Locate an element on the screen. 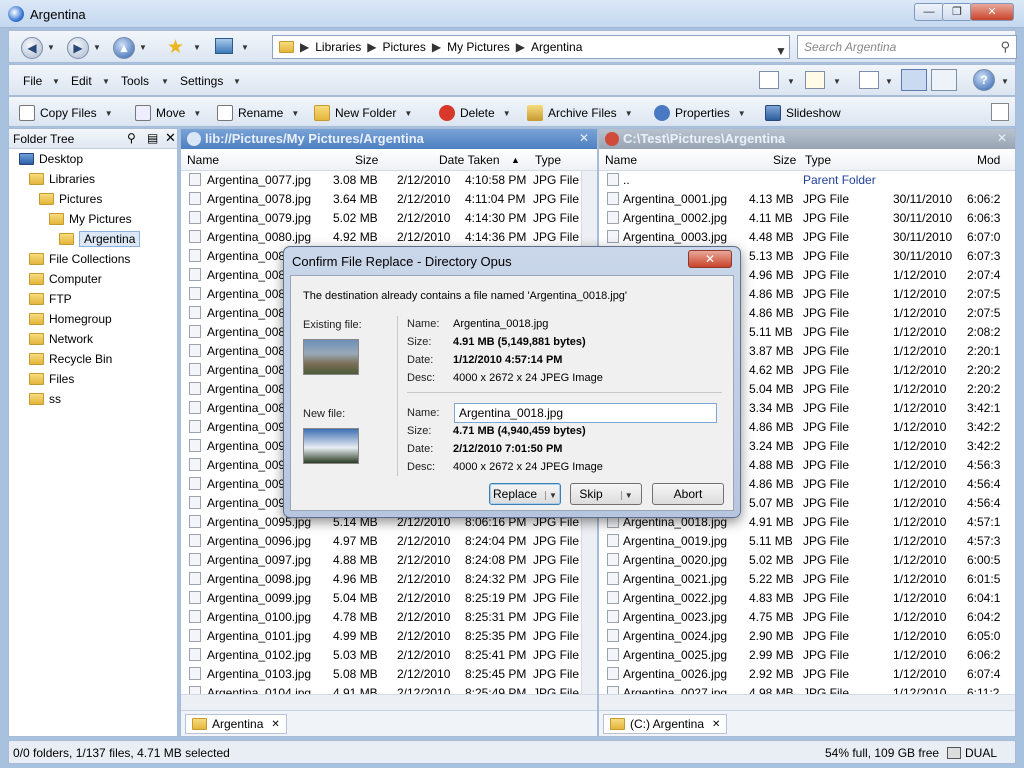 The height and width of the screenshot is (768, 1024). pin-icon: ▤ is located at coordinates (152, 138).